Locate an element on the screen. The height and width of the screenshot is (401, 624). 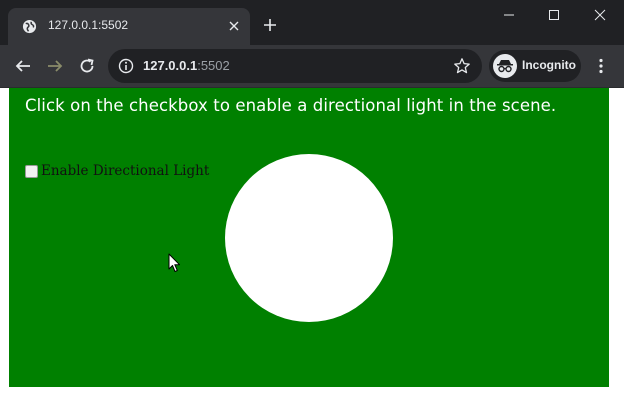
checkbox-label: Enable Directional Light is located at coordinates (125, 171).